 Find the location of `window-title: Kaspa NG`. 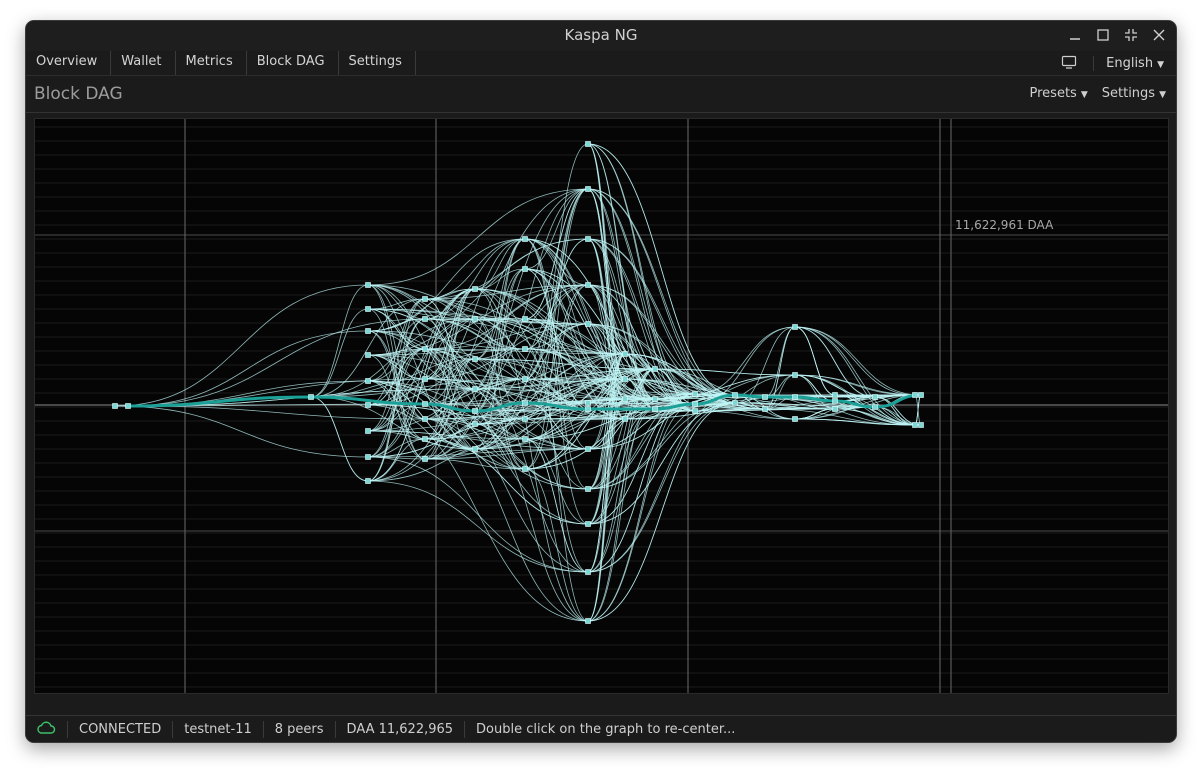

window-title: Kaspa NG is located at coordinates (601, 35).